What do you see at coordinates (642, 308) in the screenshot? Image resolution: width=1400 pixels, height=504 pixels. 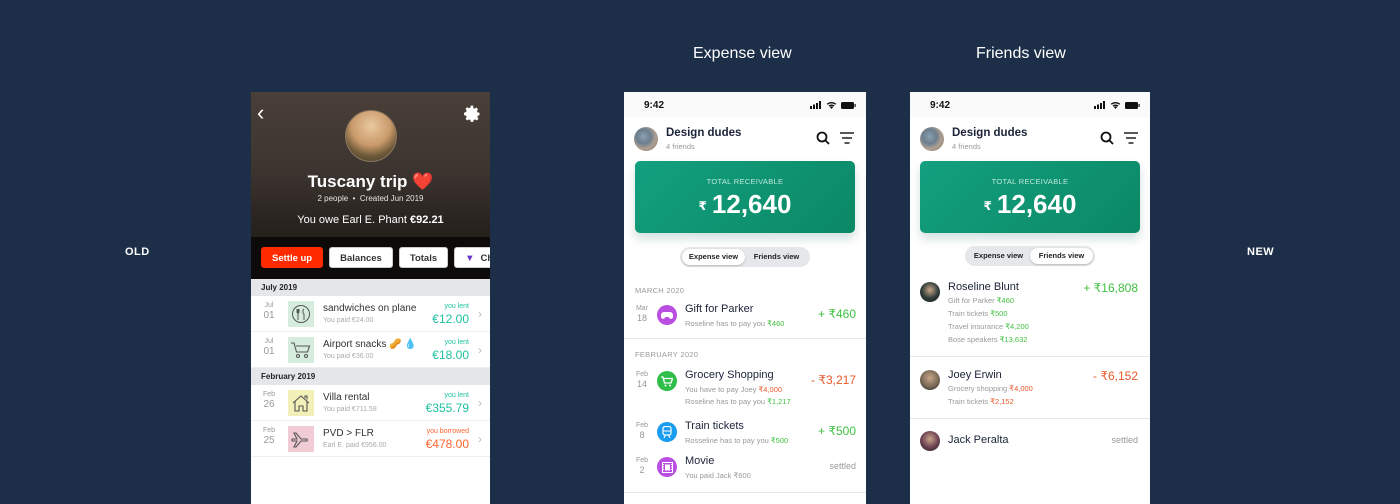 I see `item-month: Mar` at bounding box center [642, 308].